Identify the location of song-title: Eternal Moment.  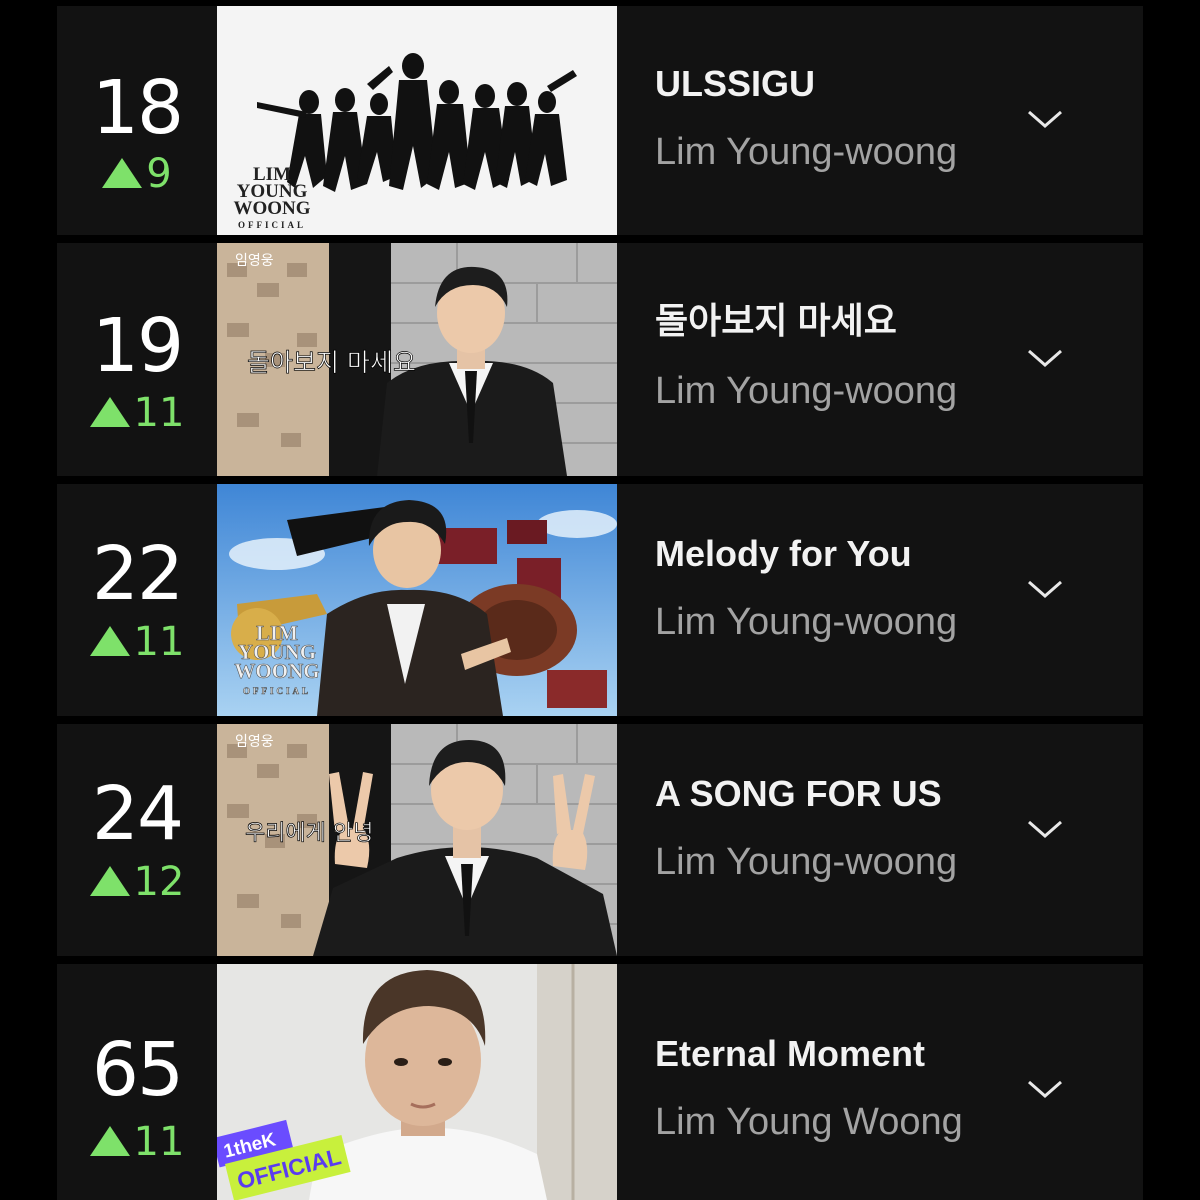
(845, 1054).